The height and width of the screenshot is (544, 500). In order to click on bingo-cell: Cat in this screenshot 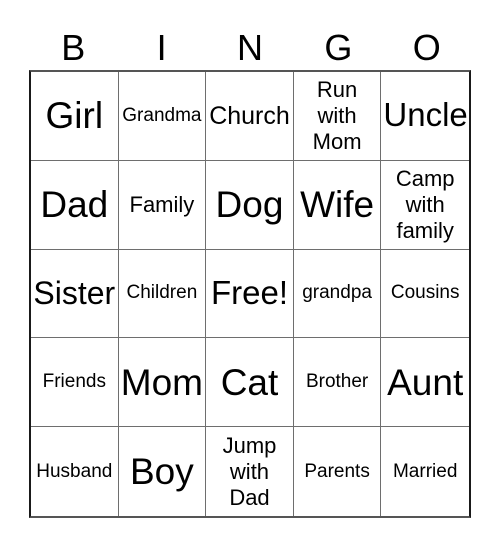, I will do `click(250, 383)`.